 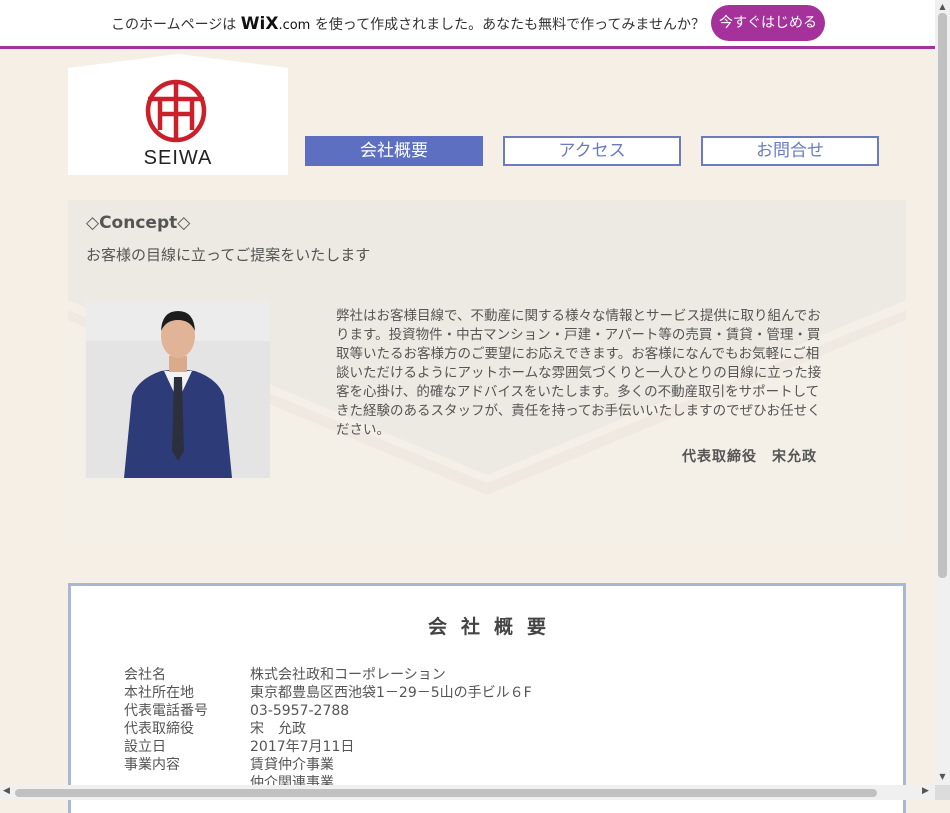 I want to click on info-row: 本社所在地 東京都豊島区西池袋1－29－5山の手ビル６F, so click(x=328, y=693).